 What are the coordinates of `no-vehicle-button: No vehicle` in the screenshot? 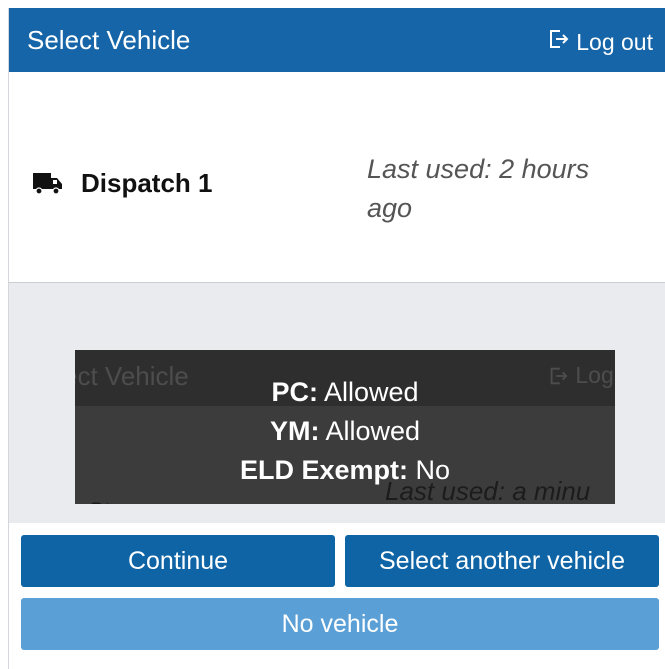 It's located at (340, 624).